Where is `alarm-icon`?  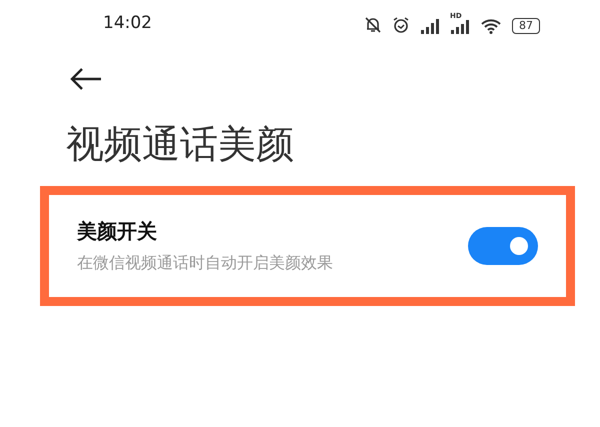 alarm-icon is located at coordinates (401, 25).